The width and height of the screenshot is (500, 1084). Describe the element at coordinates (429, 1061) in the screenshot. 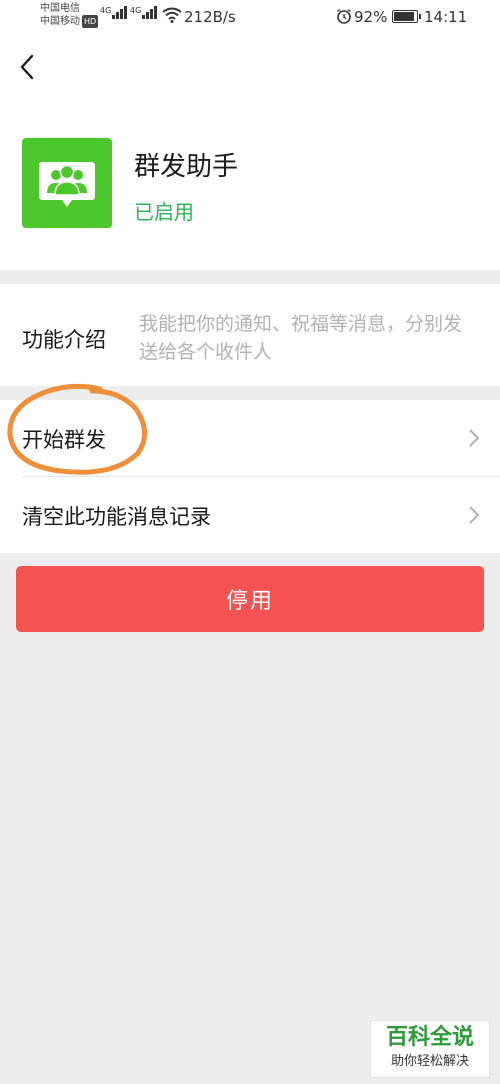

I see `watermark-subtitle: 助你轻松解决` at that location.